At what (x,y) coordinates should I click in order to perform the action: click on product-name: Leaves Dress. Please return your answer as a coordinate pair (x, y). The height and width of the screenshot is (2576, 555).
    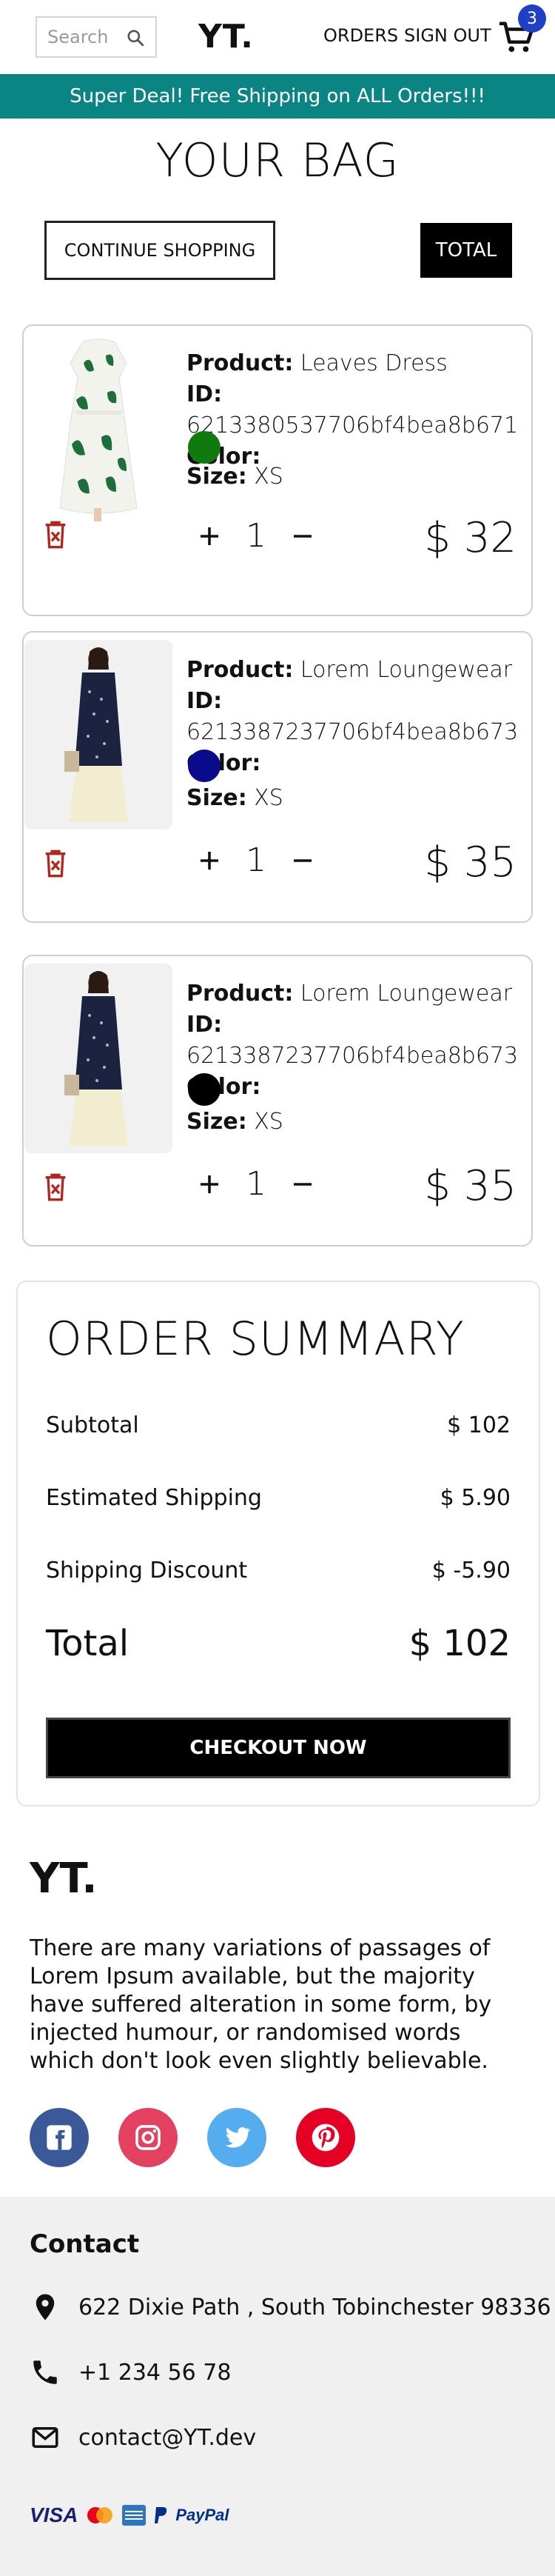
    Looking at the image, I should click on (374, 363).